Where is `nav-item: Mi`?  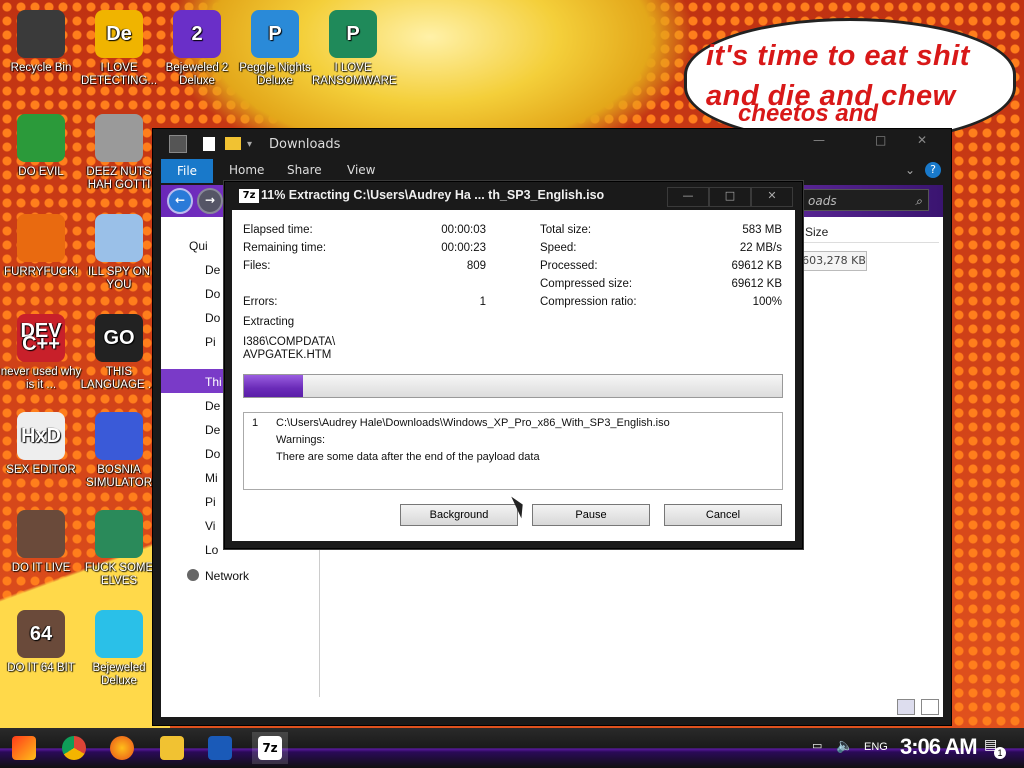
nav-item: Mi is located at coordinates (211, 478).